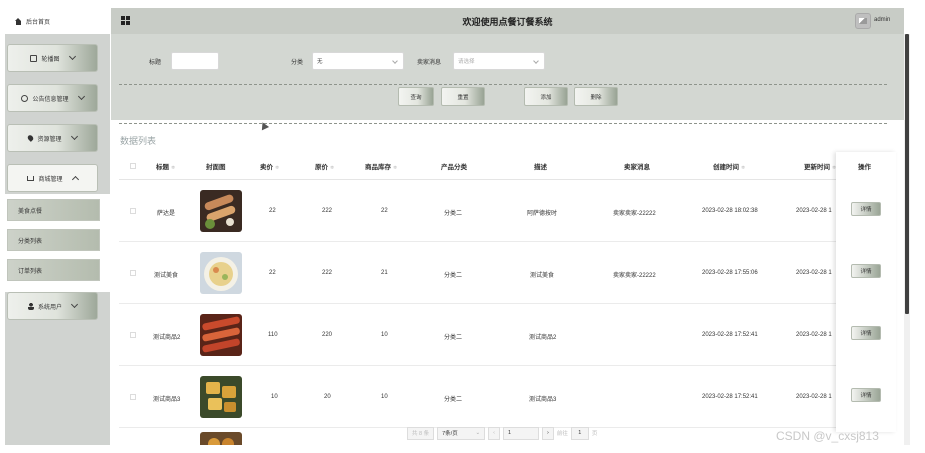 This screenshot has width=925, height=453. What do you see at coordinates (53, 210) in the screenshot?
I see `submenu-food-order: 美食点餐` at bounding box center [53, 210].